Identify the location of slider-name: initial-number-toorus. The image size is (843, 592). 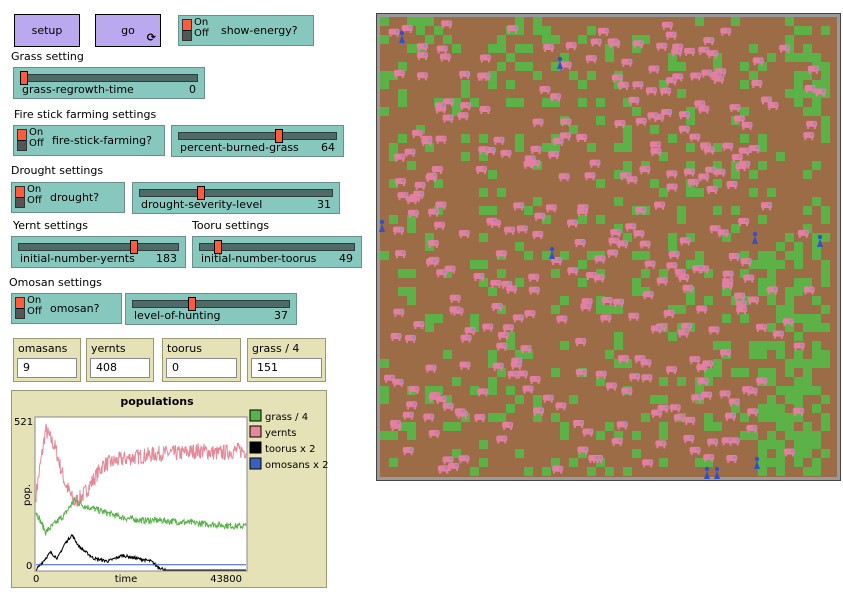
(259, 258).